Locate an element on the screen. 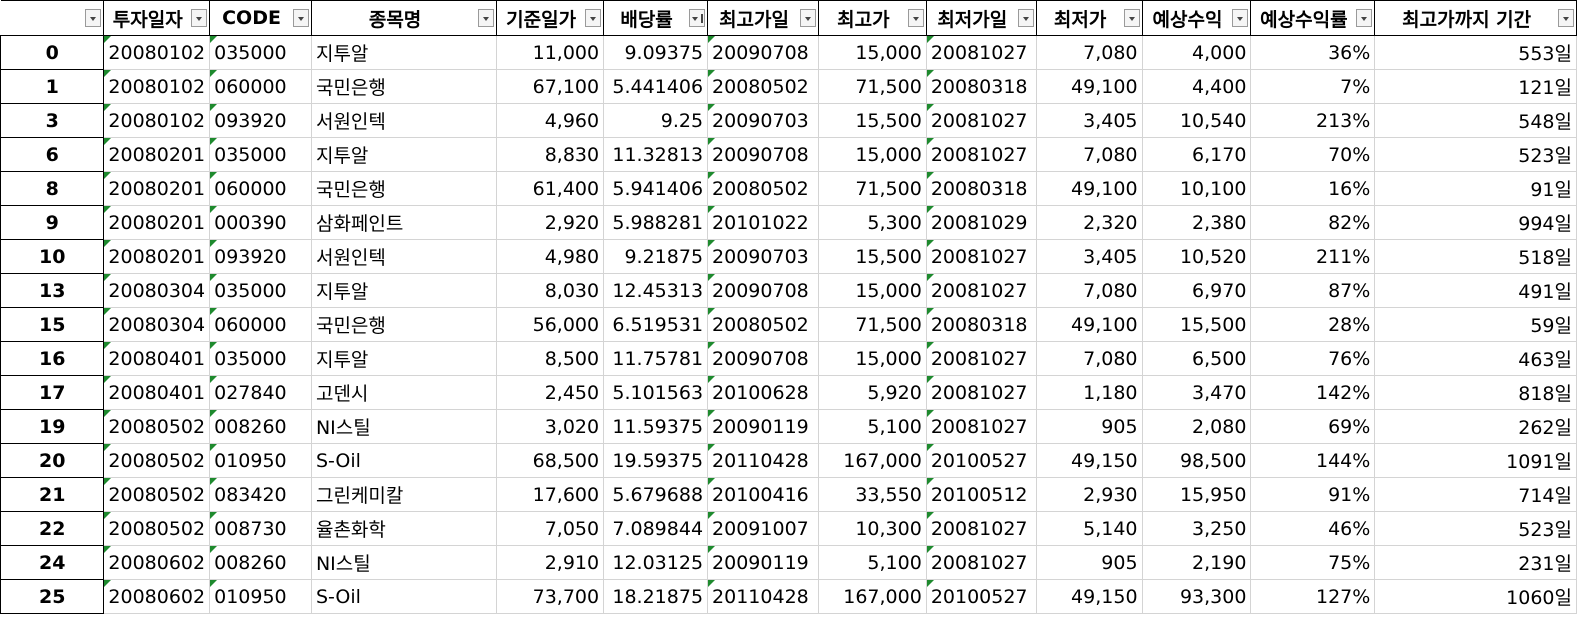 The image size is (1577, 633). cell-high-date: 20101022 is located at coordinates (763, 222).